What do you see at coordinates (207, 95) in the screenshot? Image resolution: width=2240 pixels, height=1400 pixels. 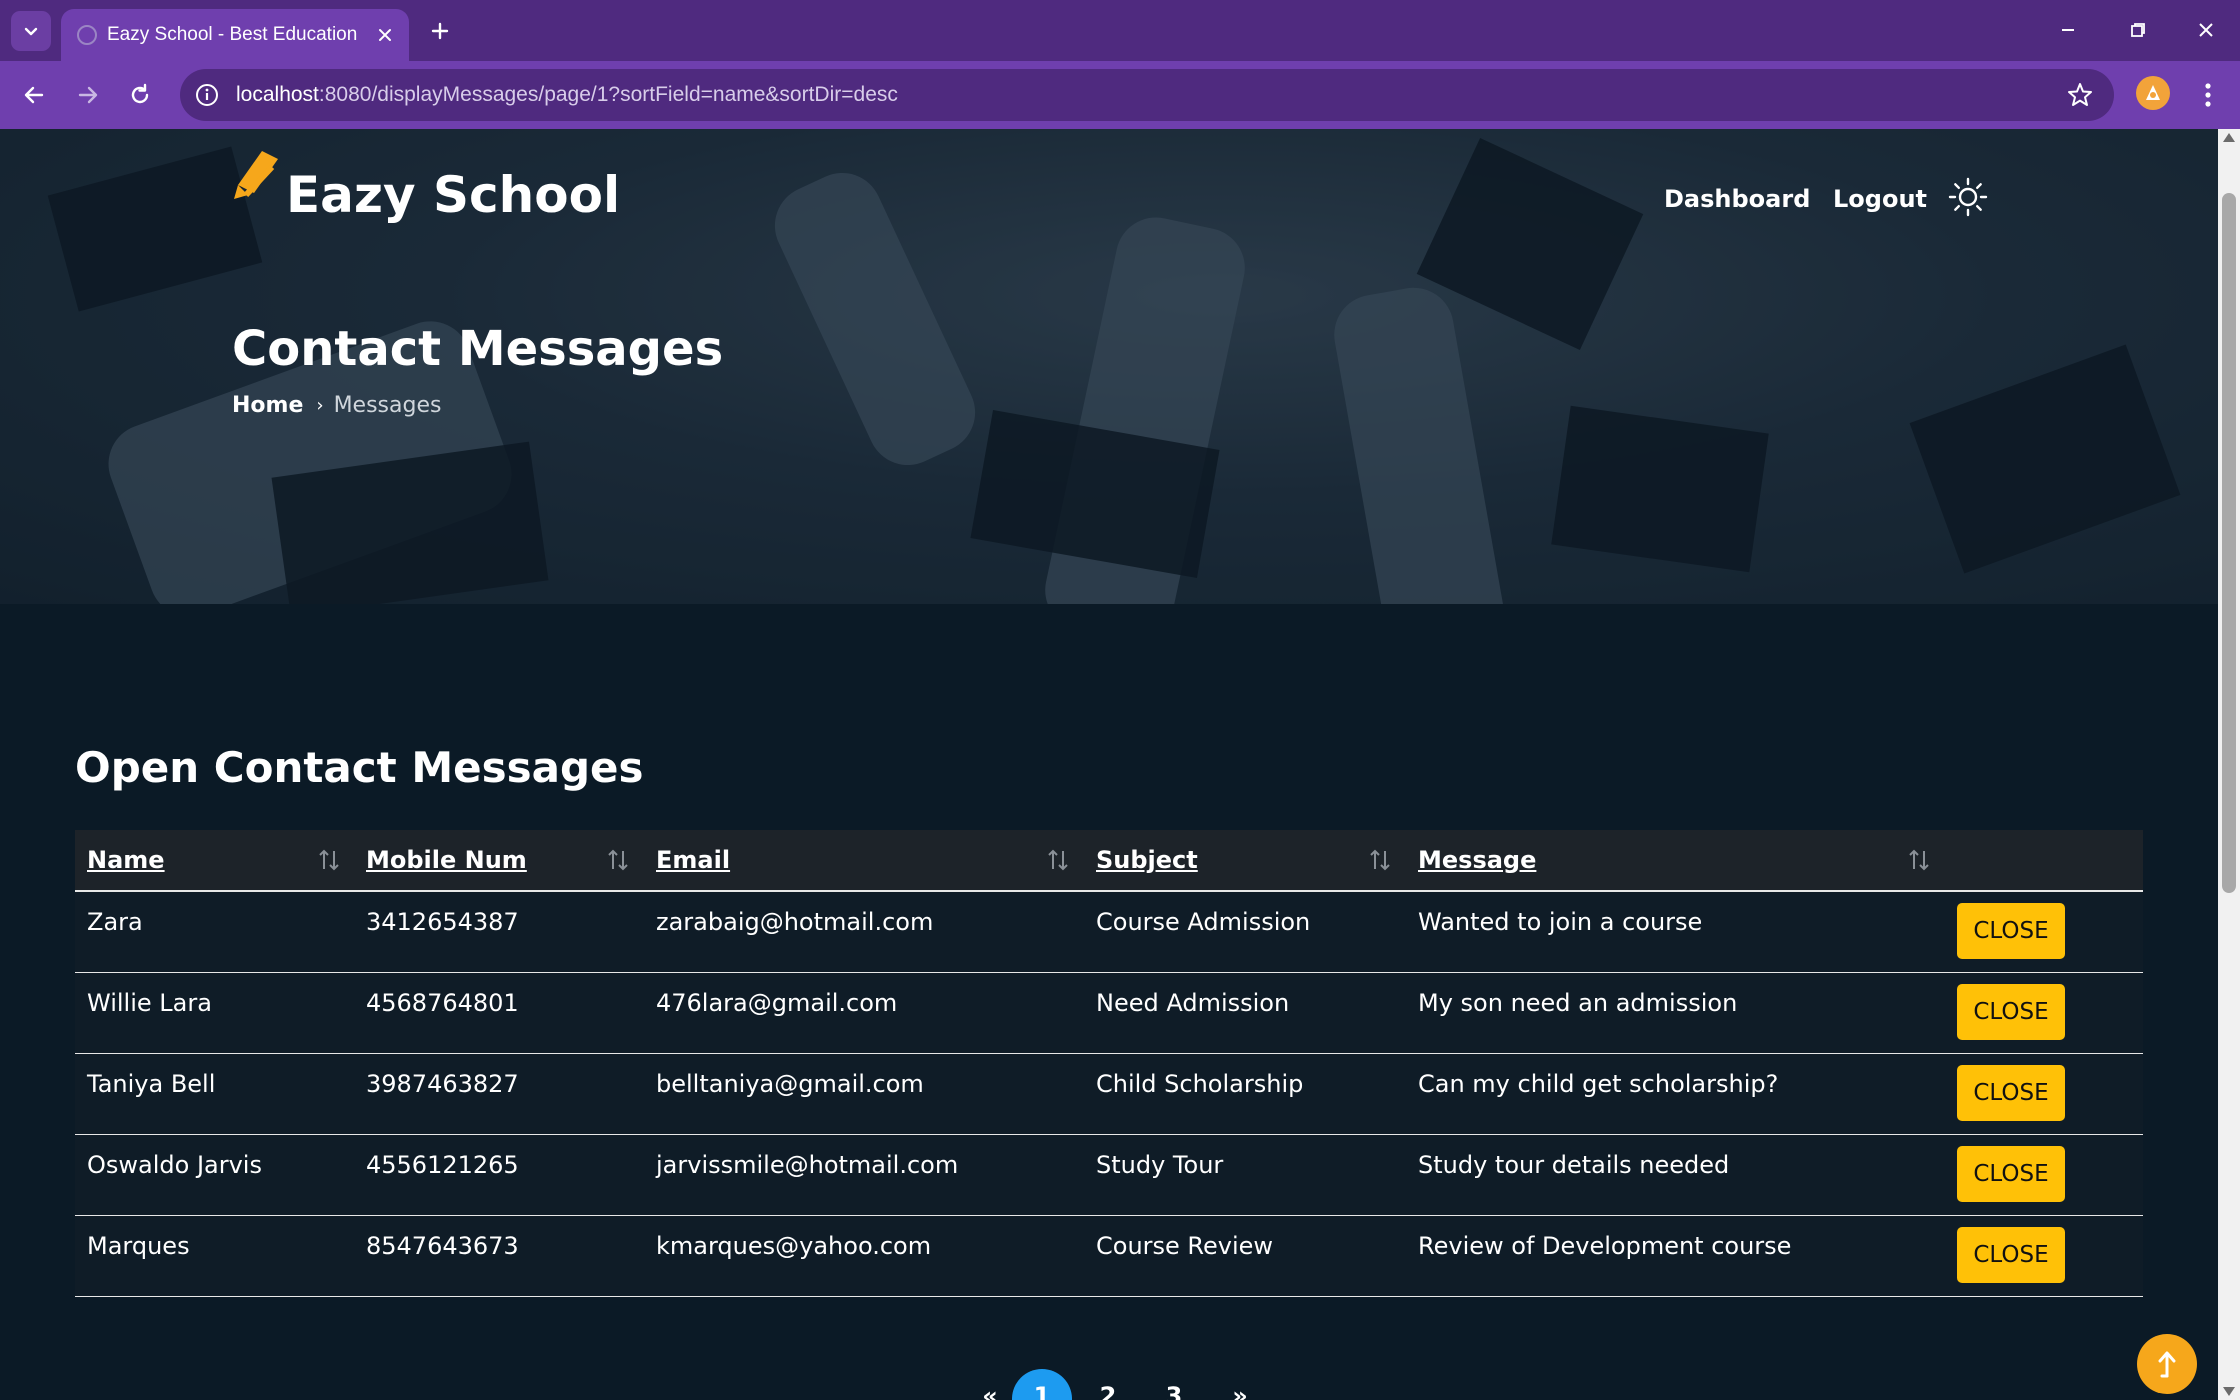 I see `info-icon` at bounding box center [207, 95].